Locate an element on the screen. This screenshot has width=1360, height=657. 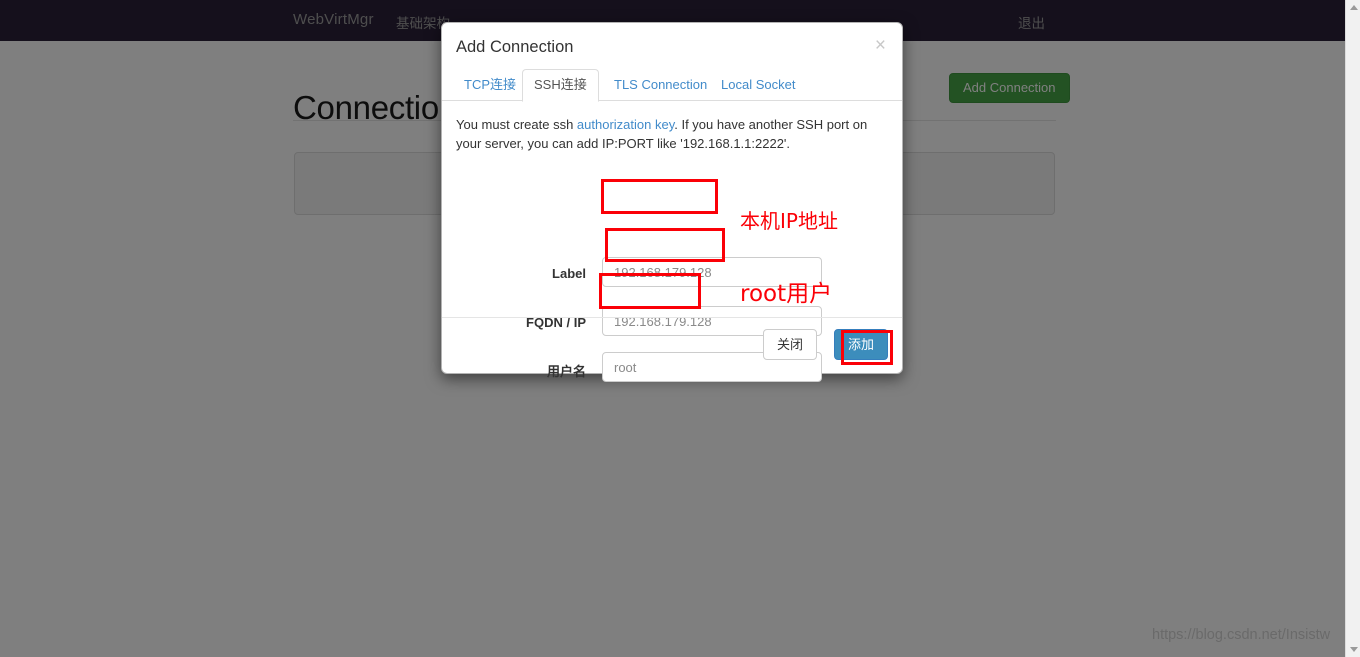
tab-tcp-connection: TCP连接 is located at coordinates (490, 85).